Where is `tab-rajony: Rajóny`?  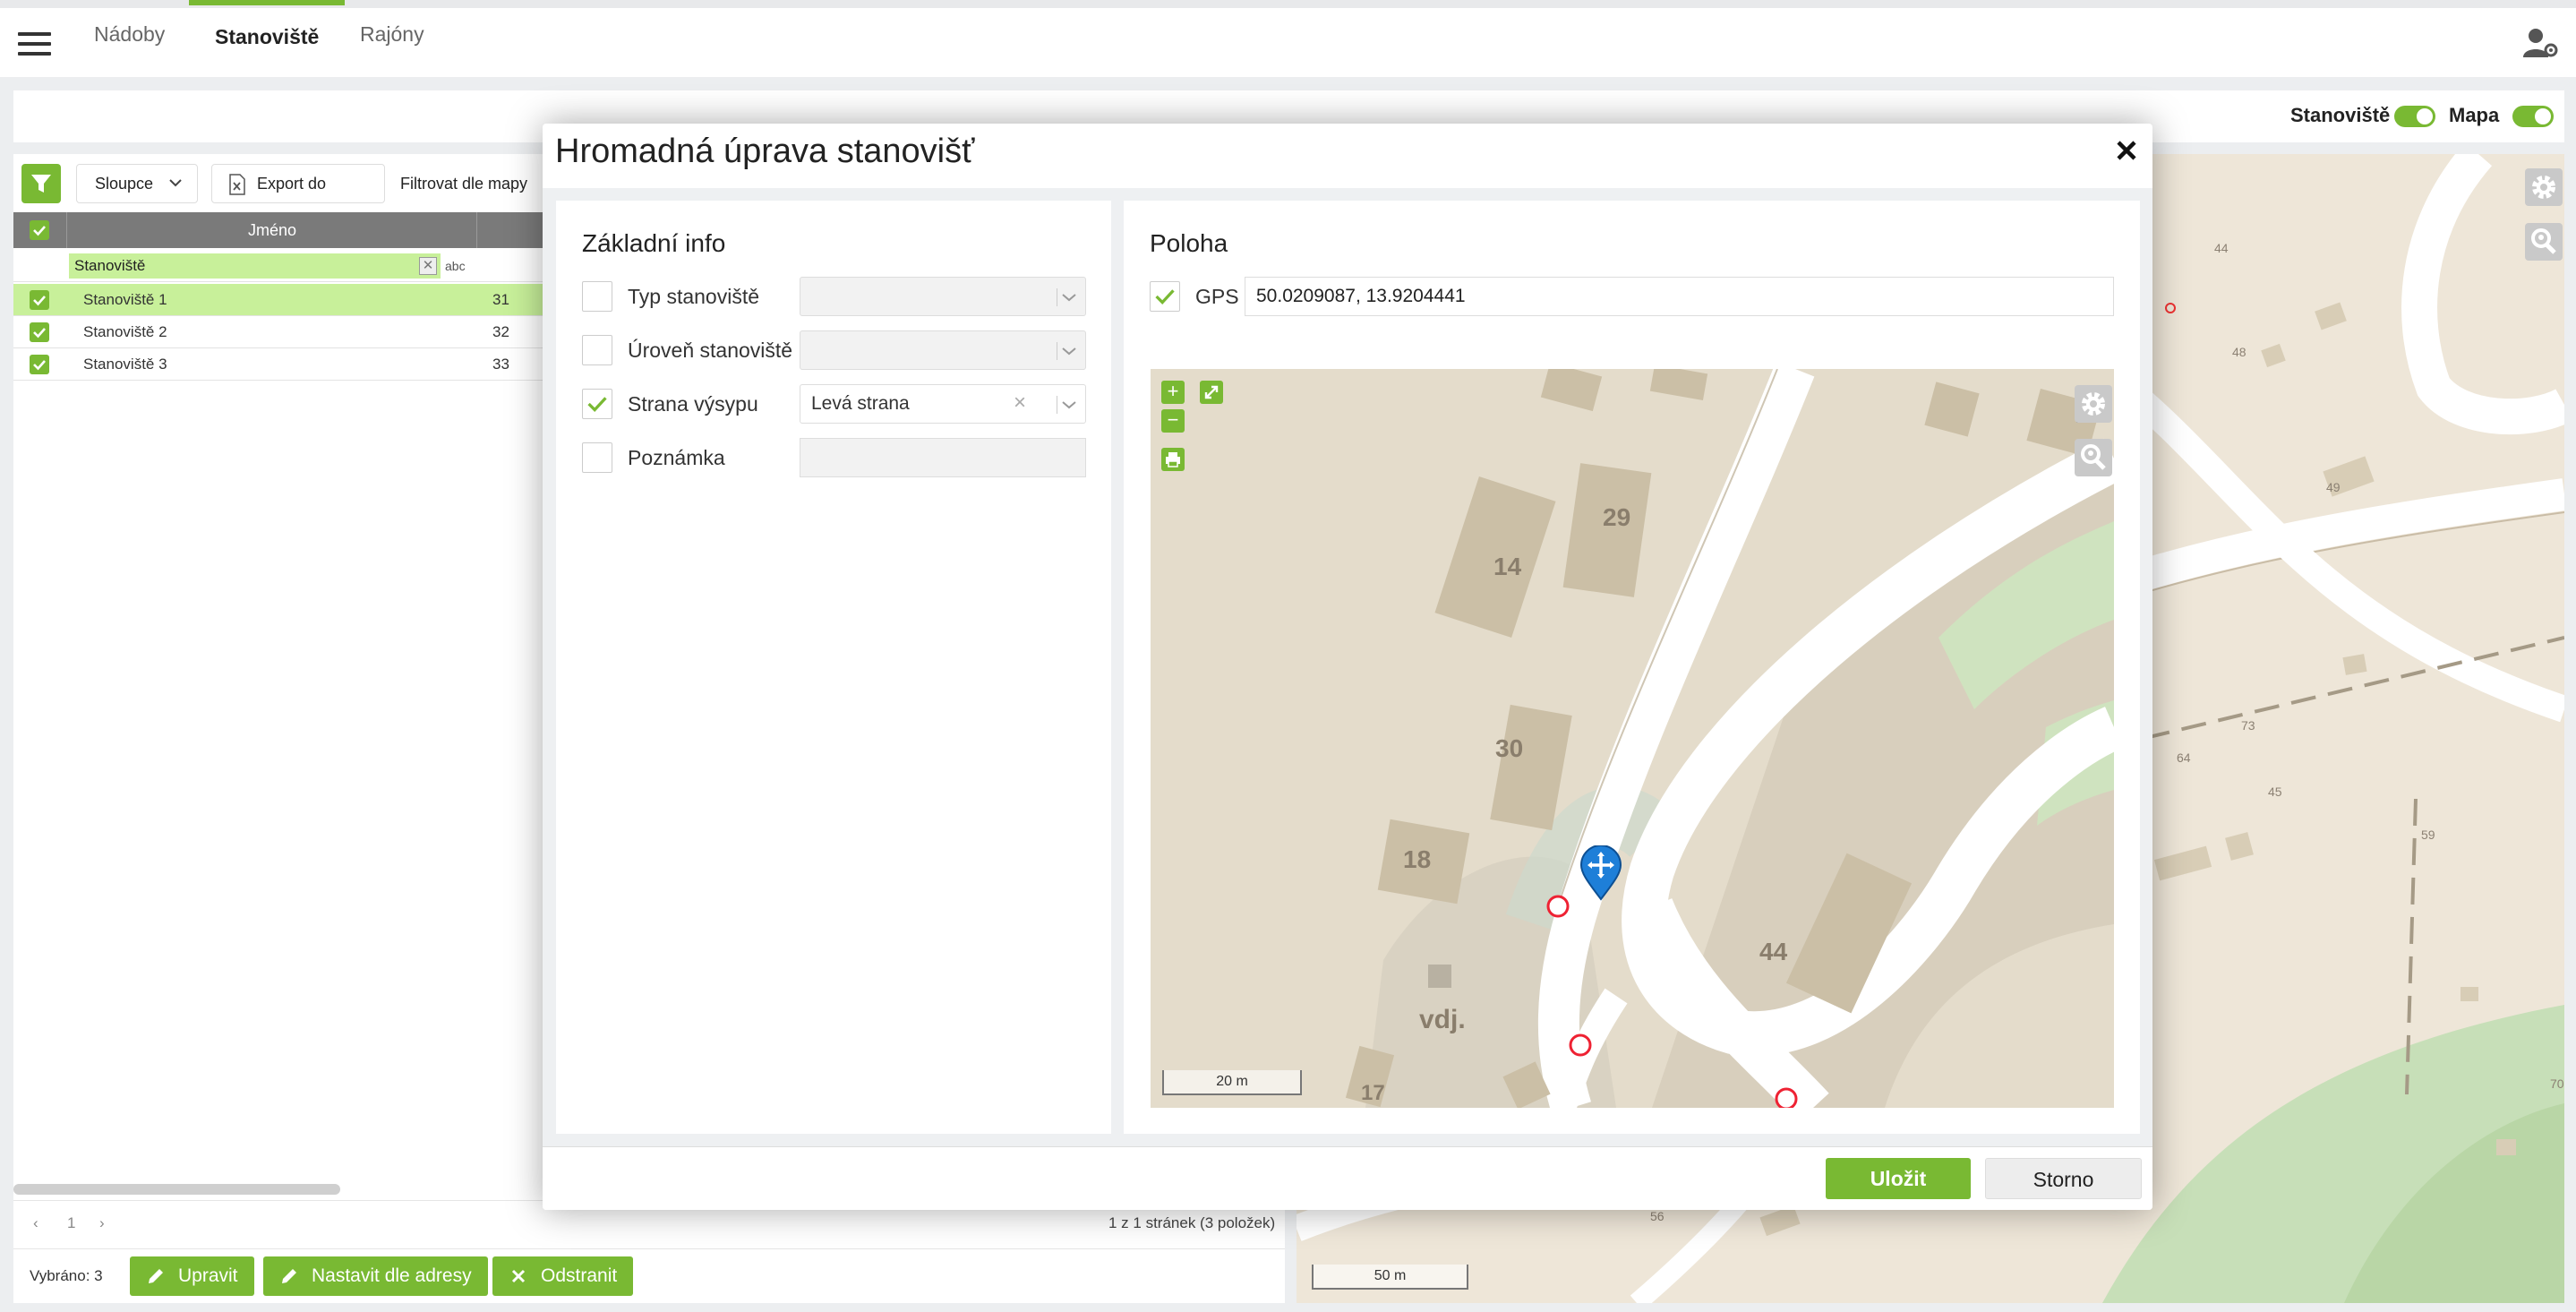 tab-rajony: Rajóny is located at coordinates (392, 34).